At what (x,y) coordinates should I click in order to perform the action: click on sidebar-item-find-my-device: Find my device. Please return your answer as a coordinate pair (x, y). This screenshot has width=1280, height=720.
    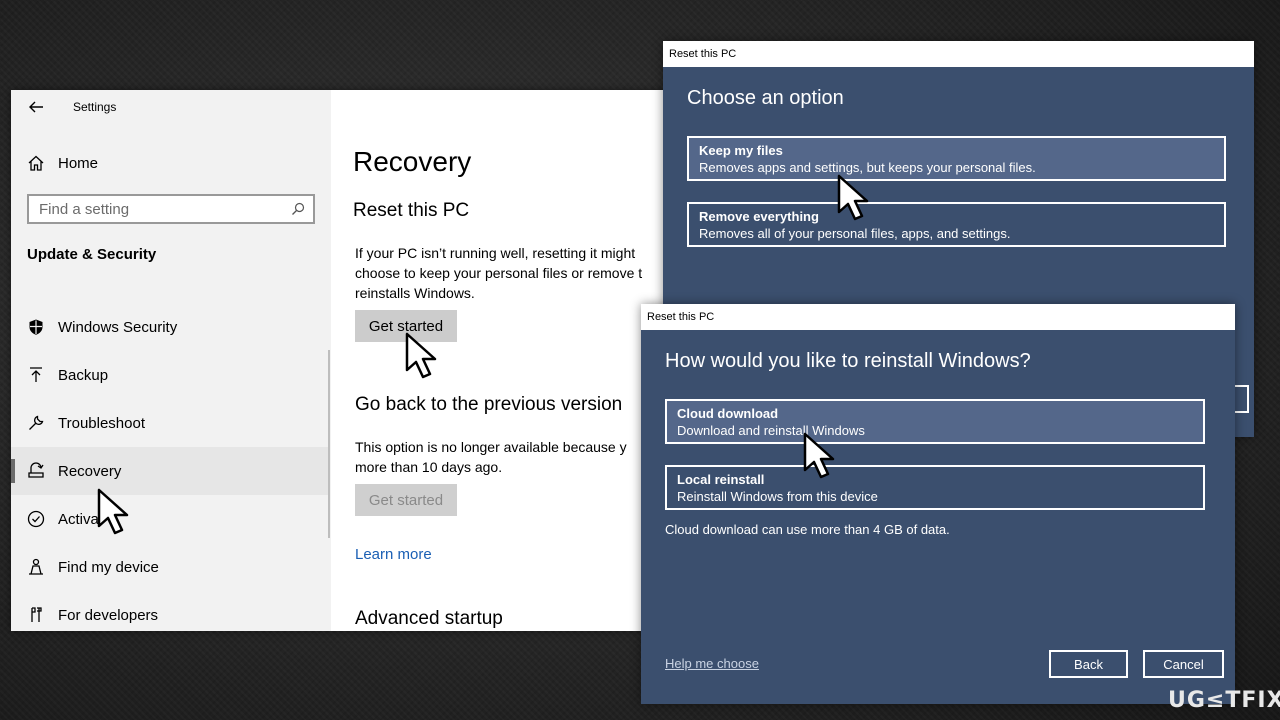
    Looking at the image, I should click on (169, 567).